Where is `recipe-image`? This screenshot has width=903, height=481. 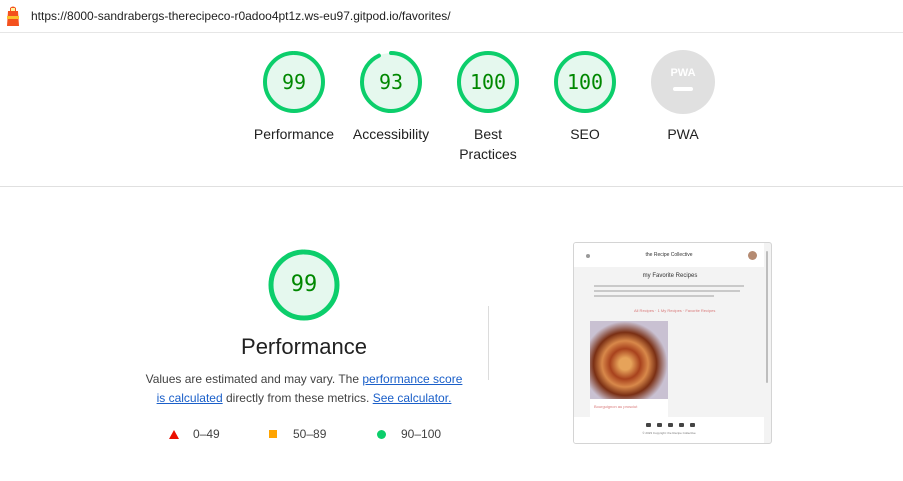 recipe-image is located at coordinates (629, 360).